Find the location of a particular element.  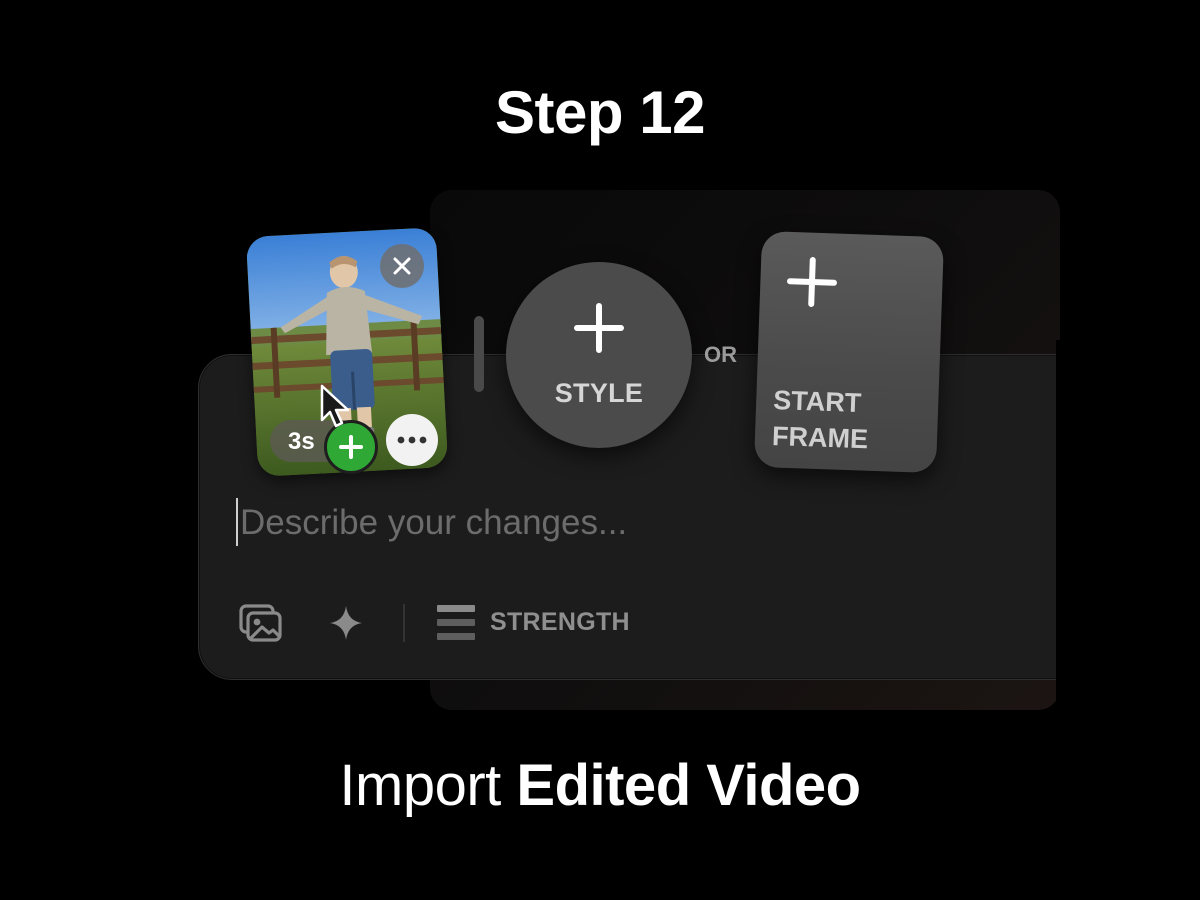

more-options-button is located at coordinates (412, 440).